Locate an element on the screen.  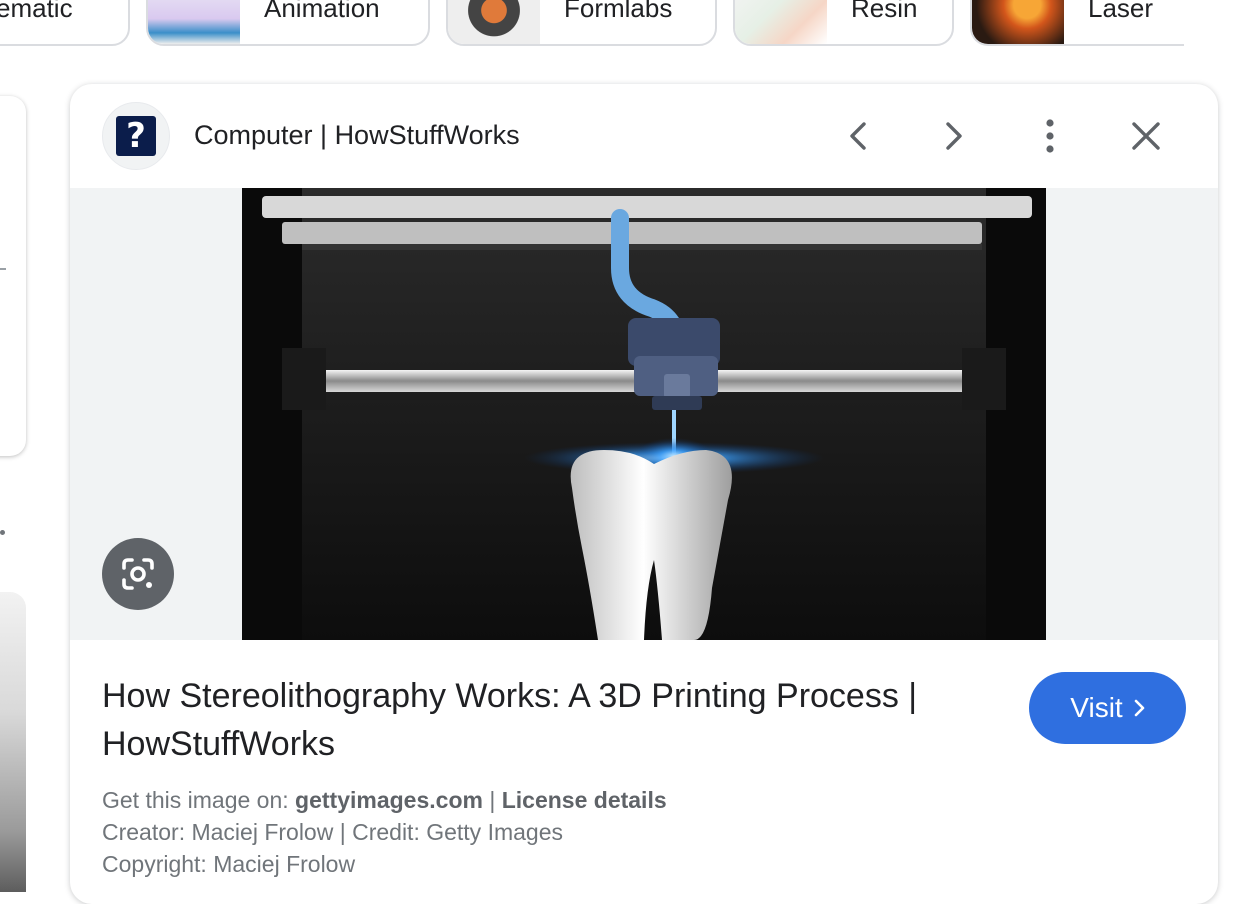
divider is located at coordinates (3, 269).